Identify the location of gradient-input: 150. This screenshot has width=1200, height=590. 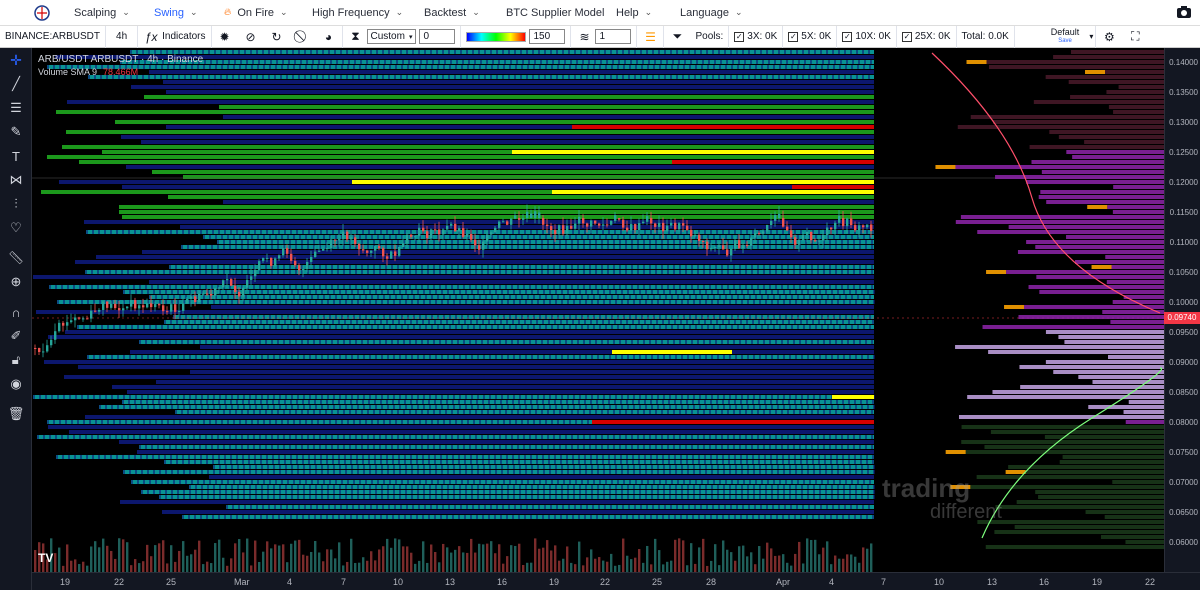
(547, 36).